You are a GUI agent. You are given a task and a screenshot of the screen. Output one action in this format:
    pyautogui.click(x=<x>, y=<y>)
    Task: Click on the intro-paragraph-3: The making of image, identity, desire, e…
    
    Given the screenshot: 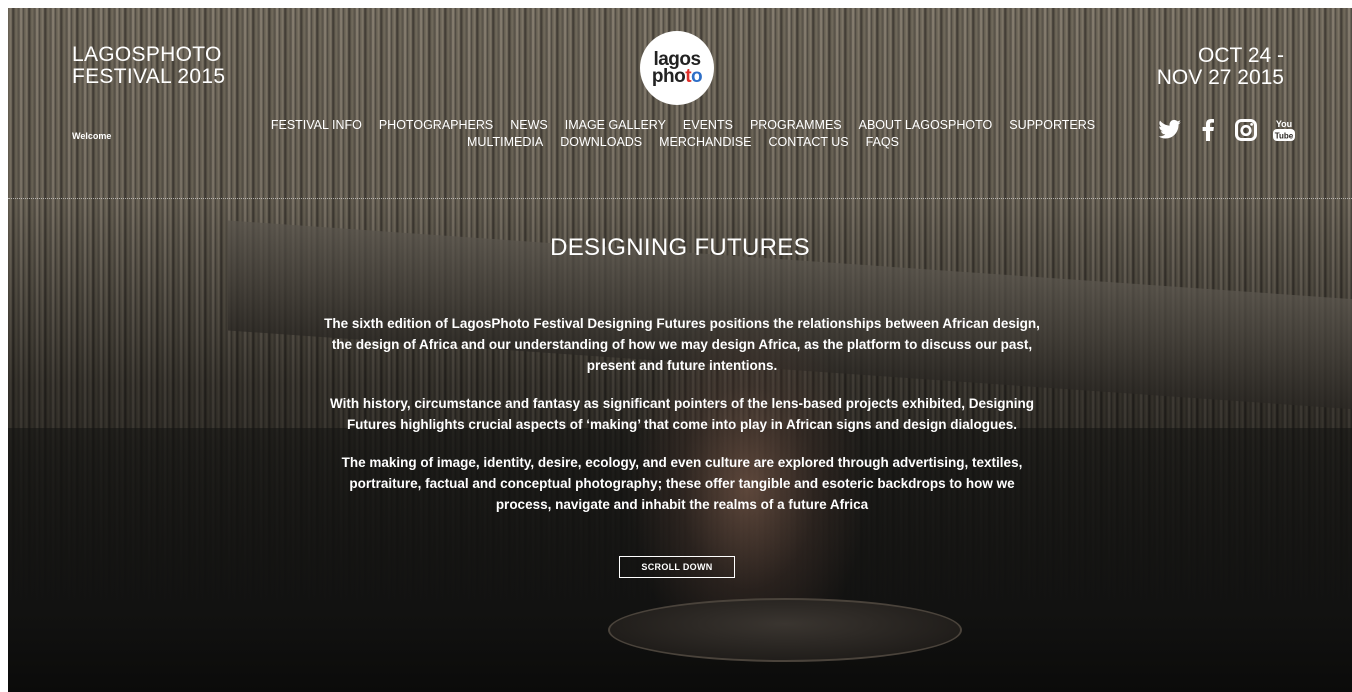 What is the action you would take?
    pyautogui.click(x=682, y=483)
    